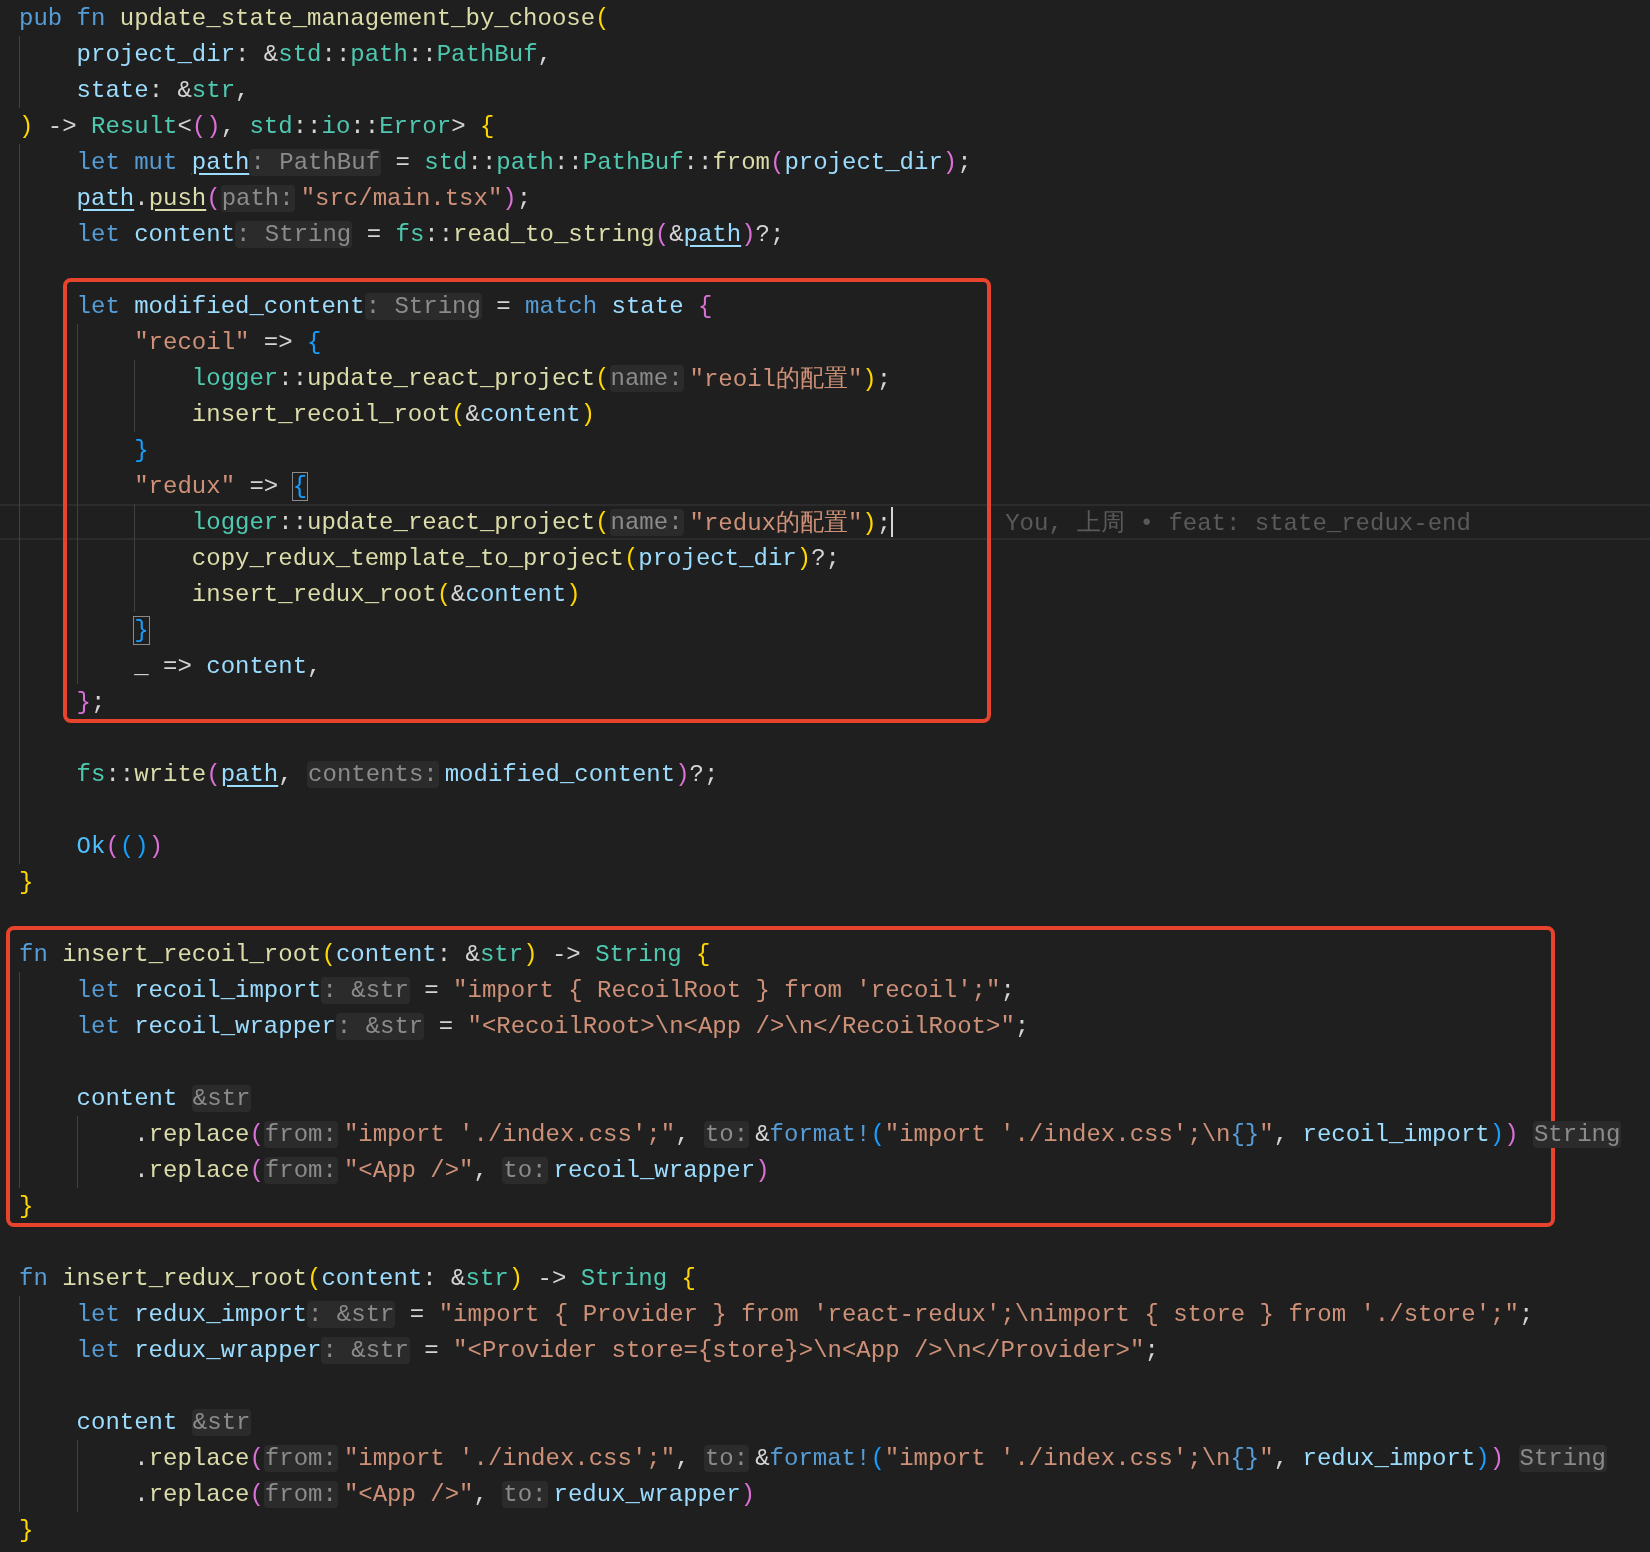 Image resolution: width=1650 pixels, height=1552 pixels. Describe the element at coordinates (790, 523) in the screenshot. I see `code-text: "redux的配置");` at that location.